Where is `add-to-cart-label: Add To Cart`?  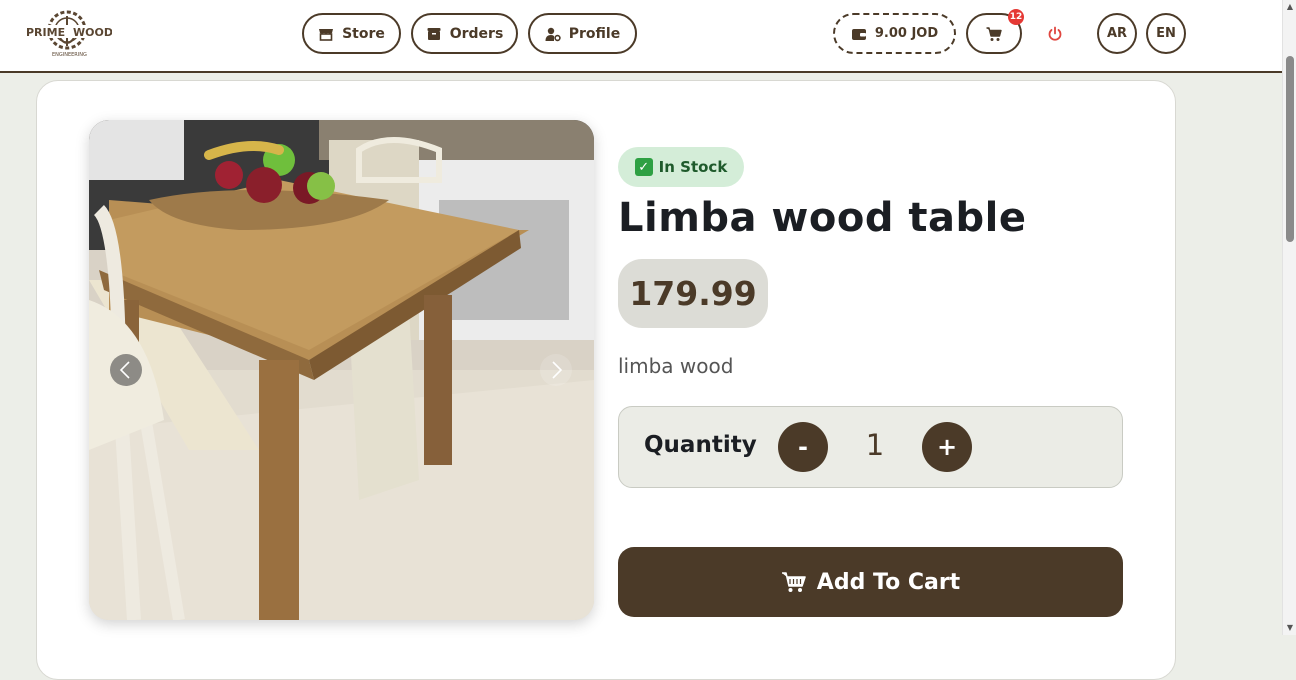
add-to-cart-label: Add To Cart is located at coordinates (888, 582).